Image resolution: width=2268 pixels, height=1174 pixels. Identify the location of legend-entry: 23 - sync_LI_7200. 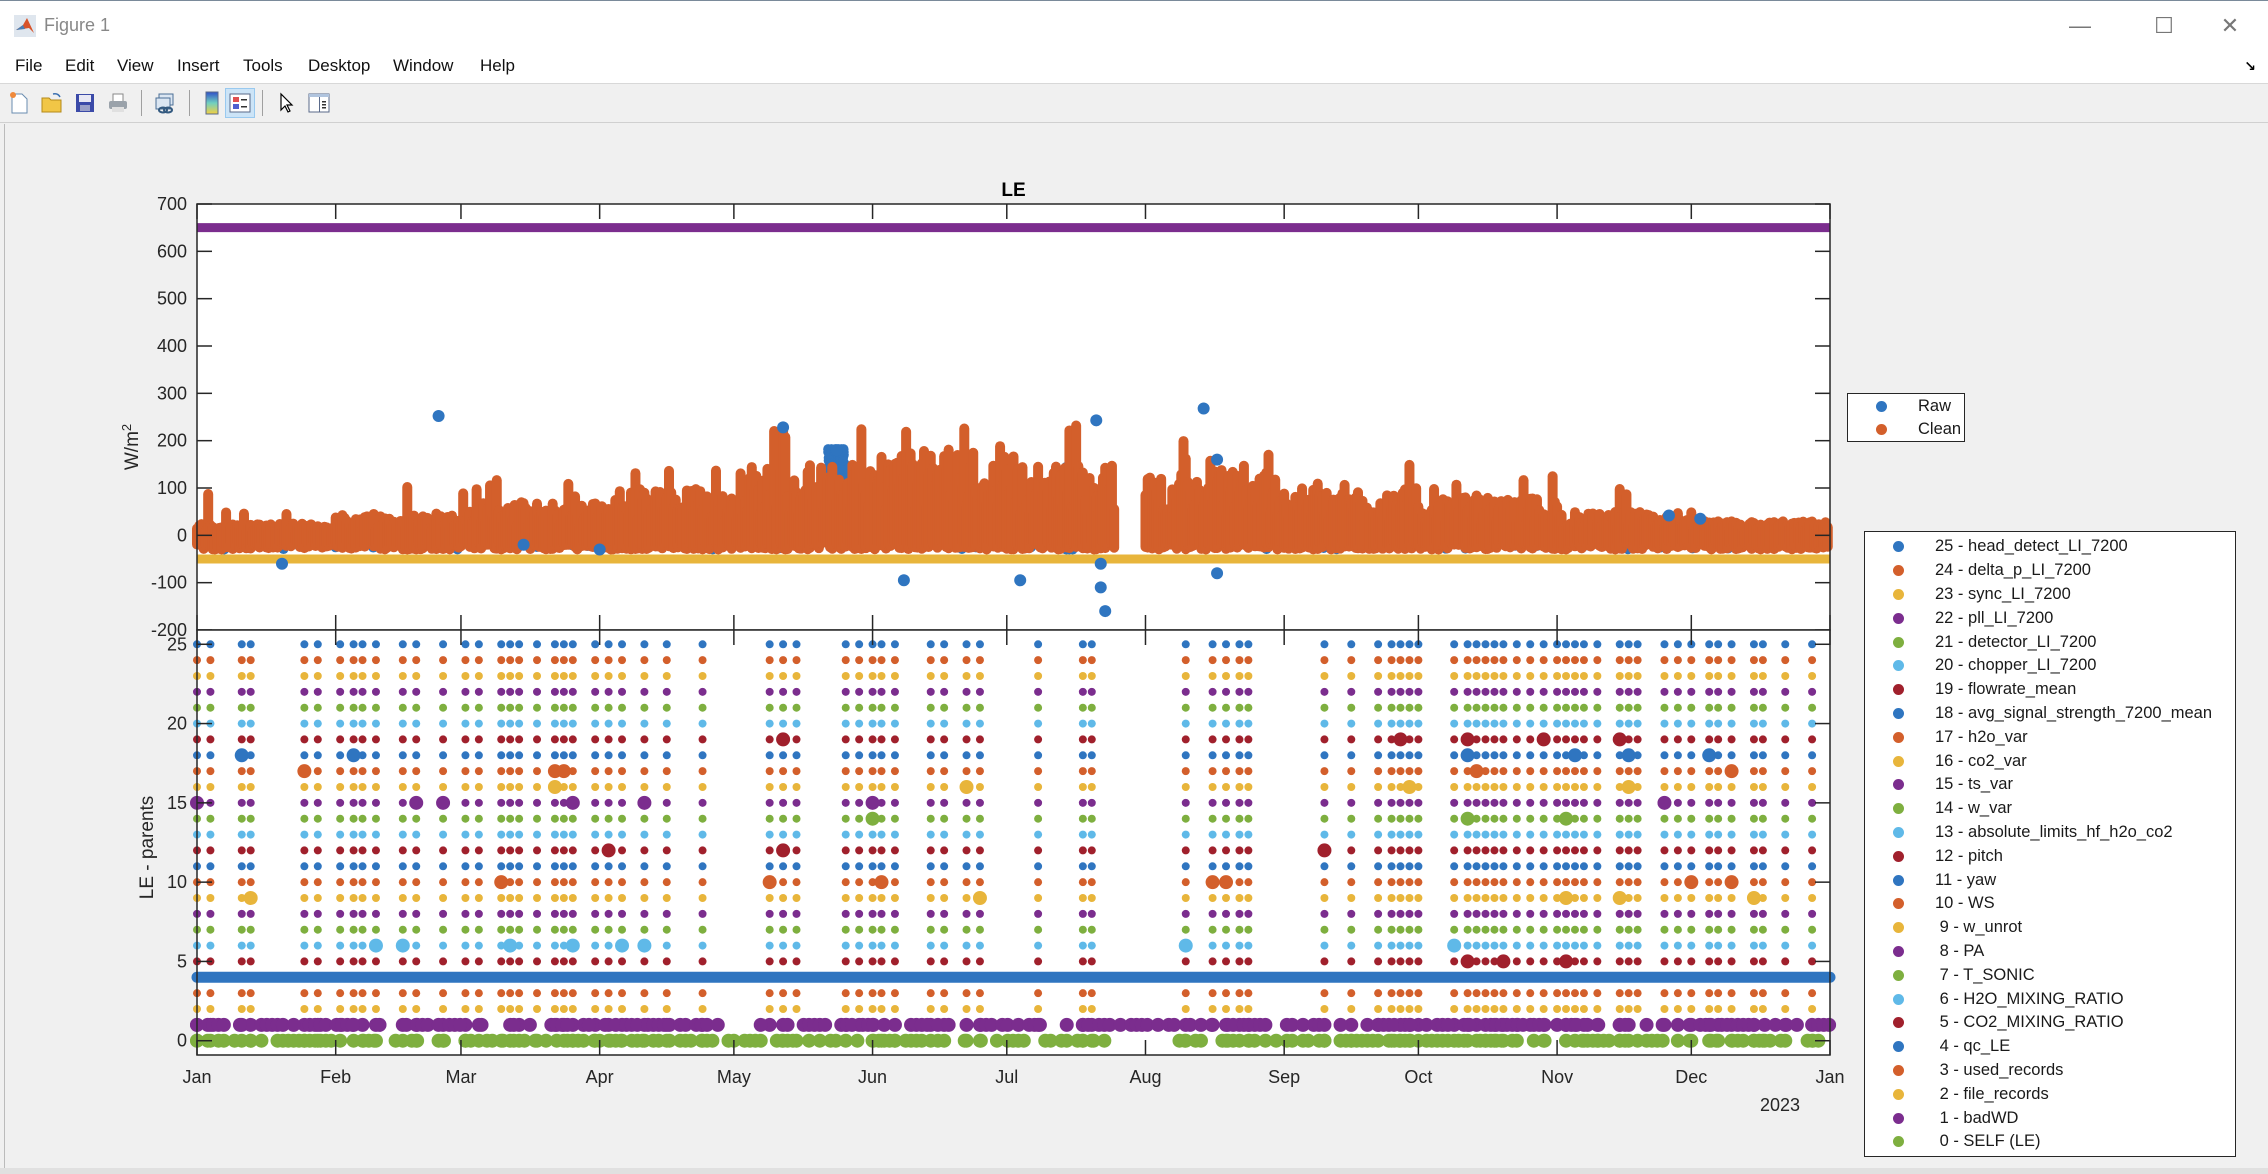
(2050, 595).